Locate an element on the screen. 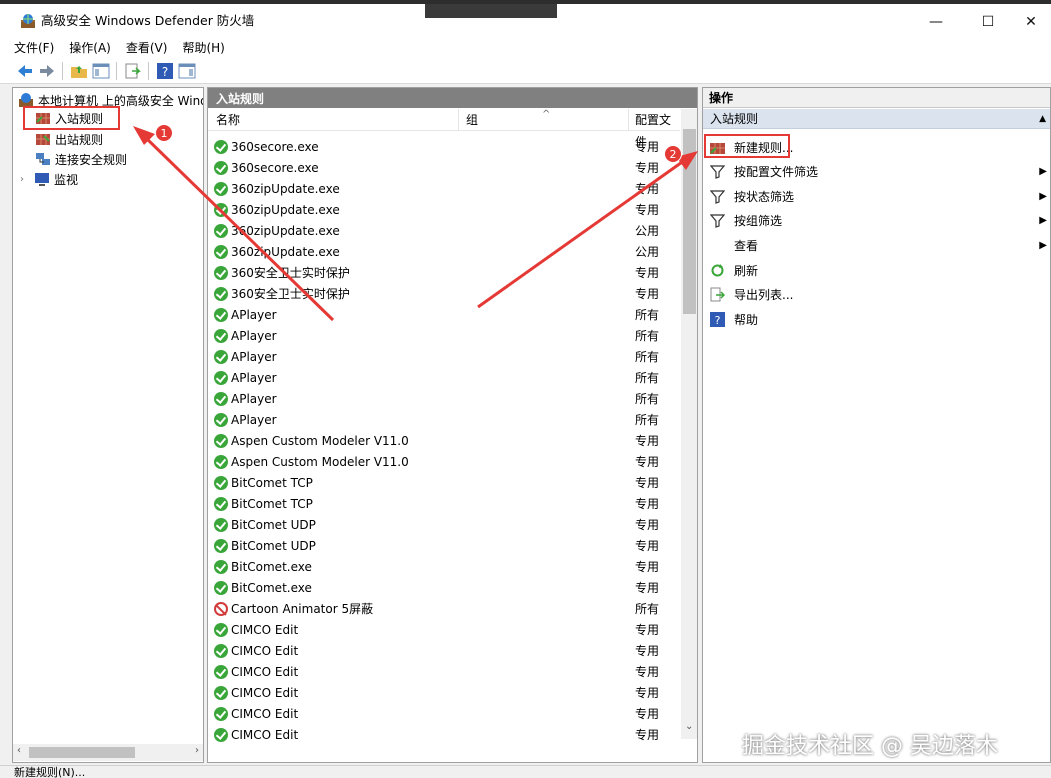  action-item: 按配置文件筛选 ▶ is located at coordinates (876, 172).